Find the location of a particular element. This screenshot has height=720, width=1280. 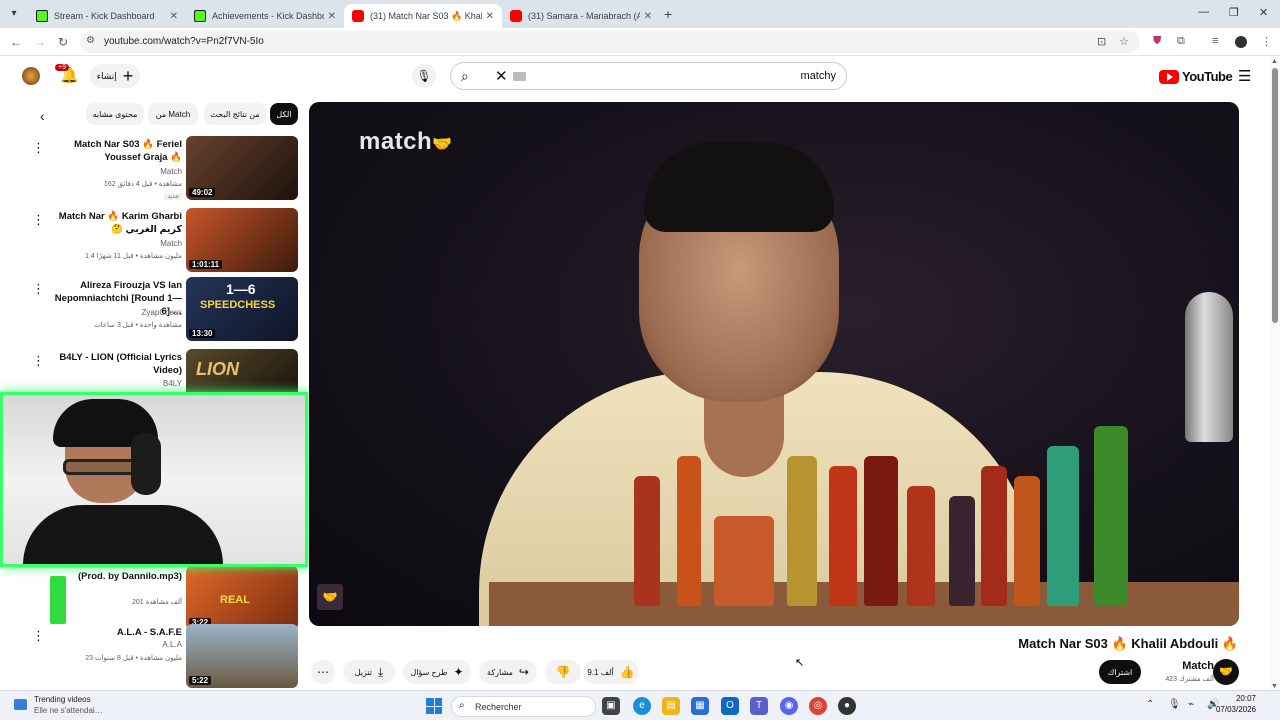

youtube-logo: YouTube is located at coordinates (1196, 76).